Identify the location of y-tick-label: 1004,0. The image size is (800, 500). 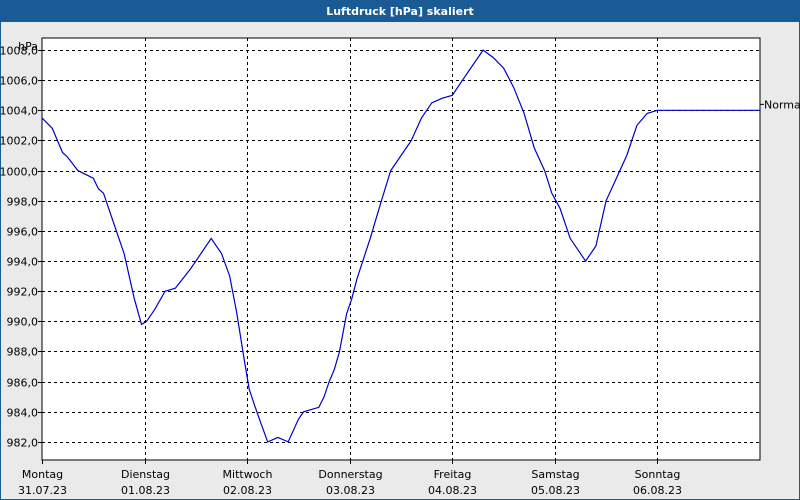
(19, 111).